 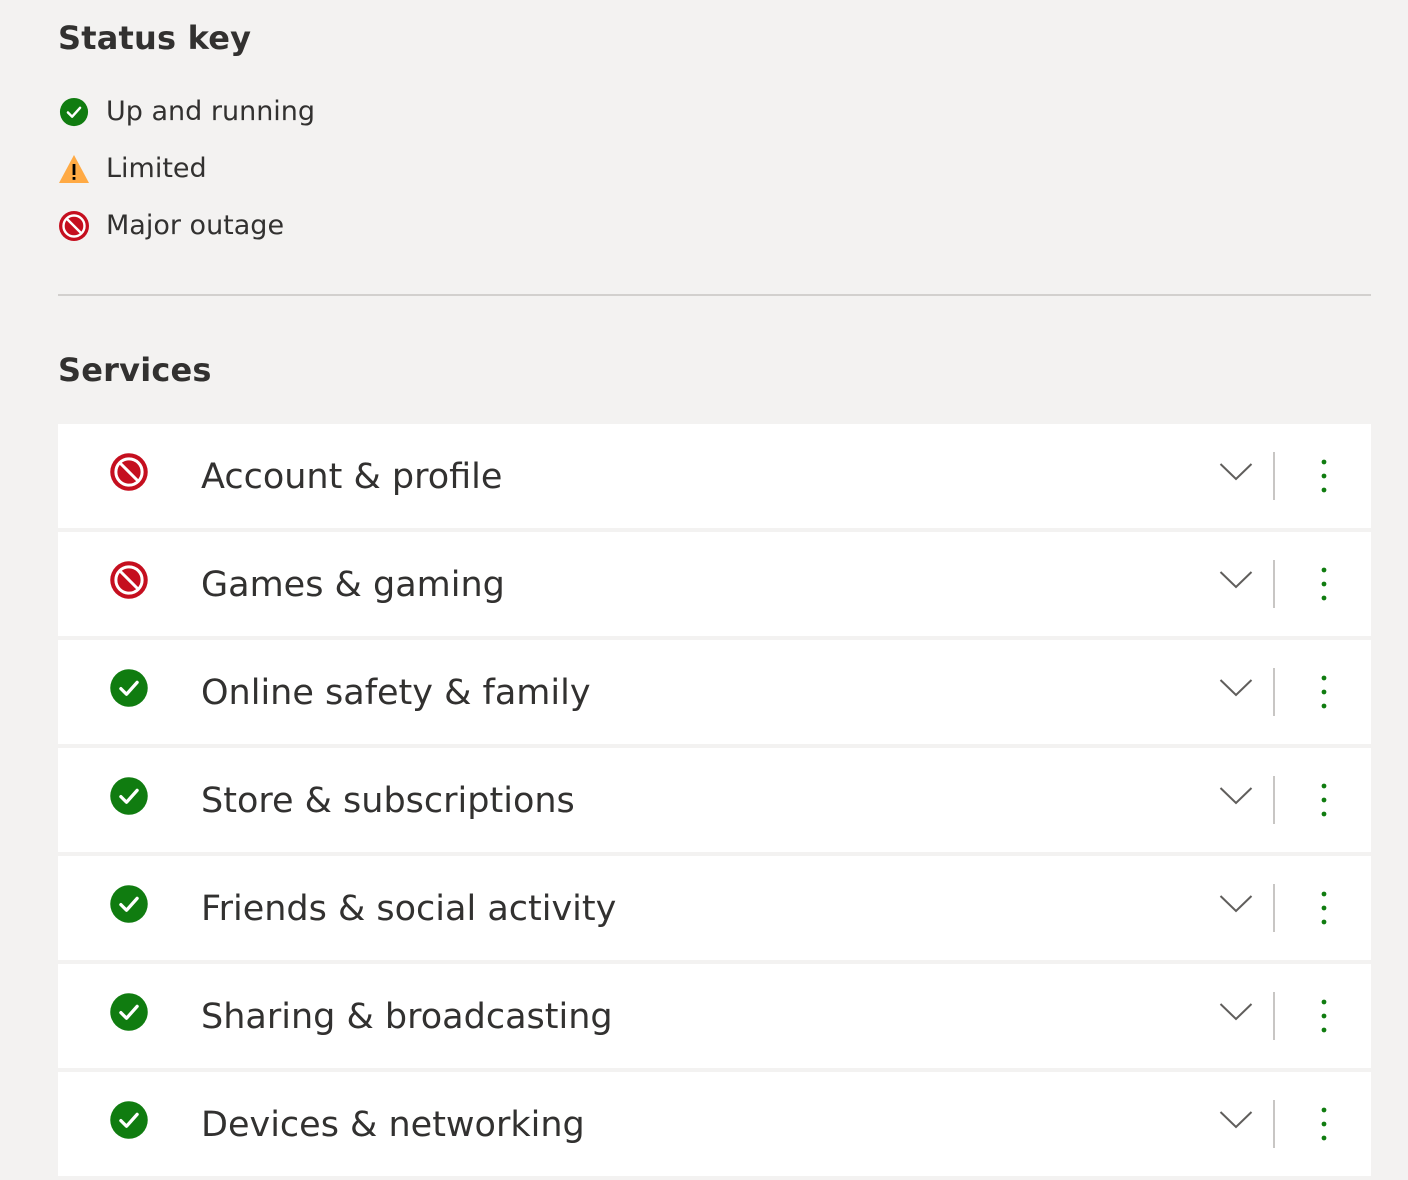 I want to click on service-name: Sharing & broadcasting, so click(x=407, y=1017).